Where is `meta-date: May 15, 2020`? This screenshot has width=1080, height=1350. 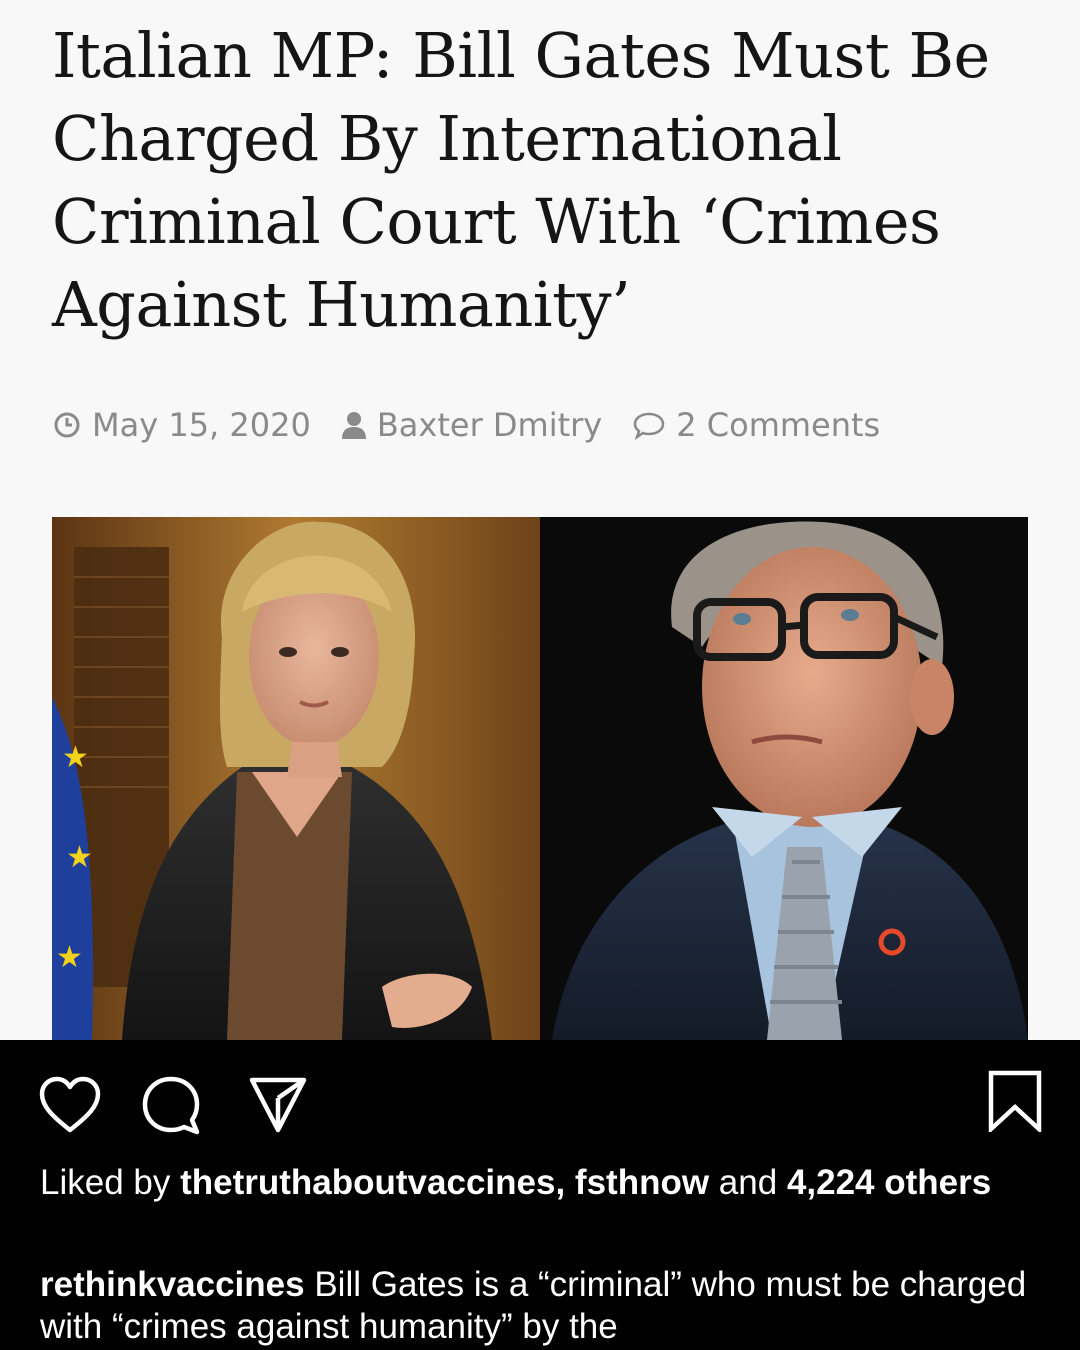 meta-date: May 15, 2020 is located at coordinates (181, 425).